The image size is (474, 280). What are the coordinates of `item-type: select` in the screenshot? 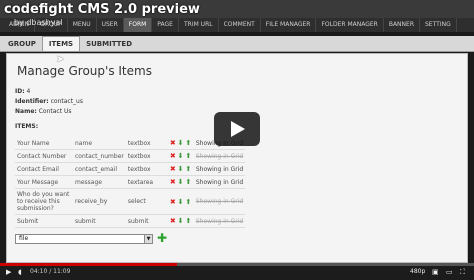 It's located at (146, 201).